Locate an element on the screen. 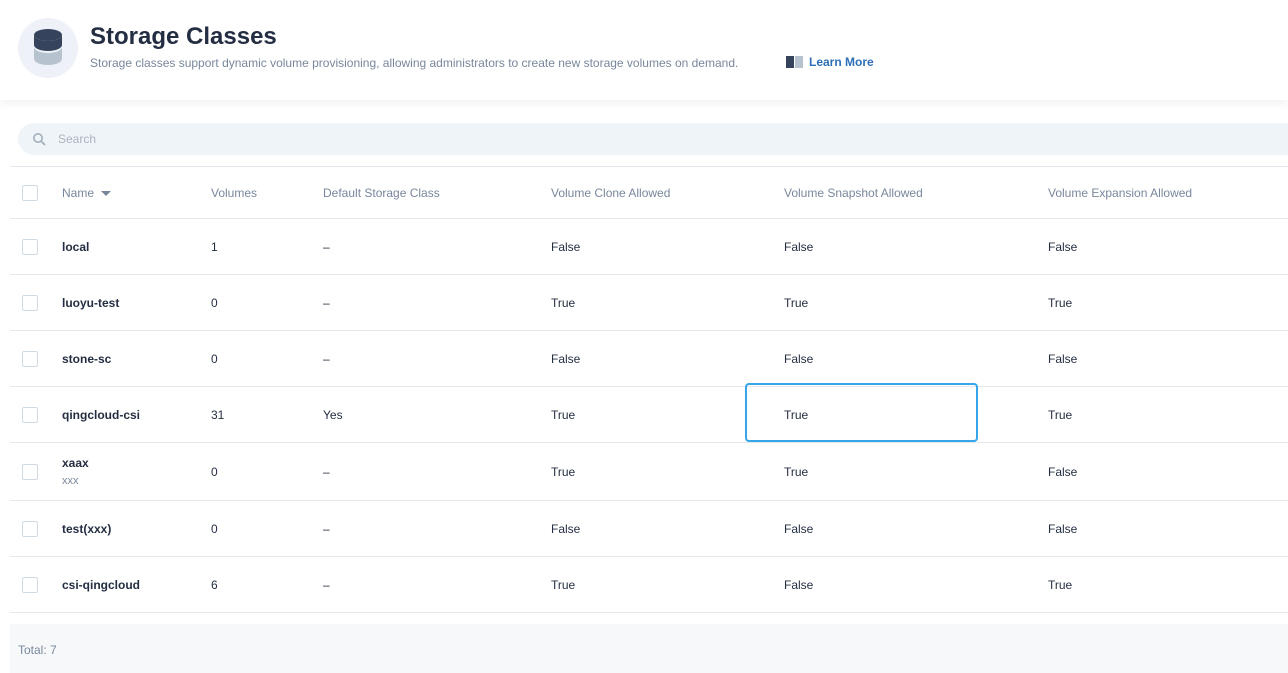 The width and height of the screenshot is (1288, 673). storage-class-name-link: stone-sc is located at coordinates (86, 359).